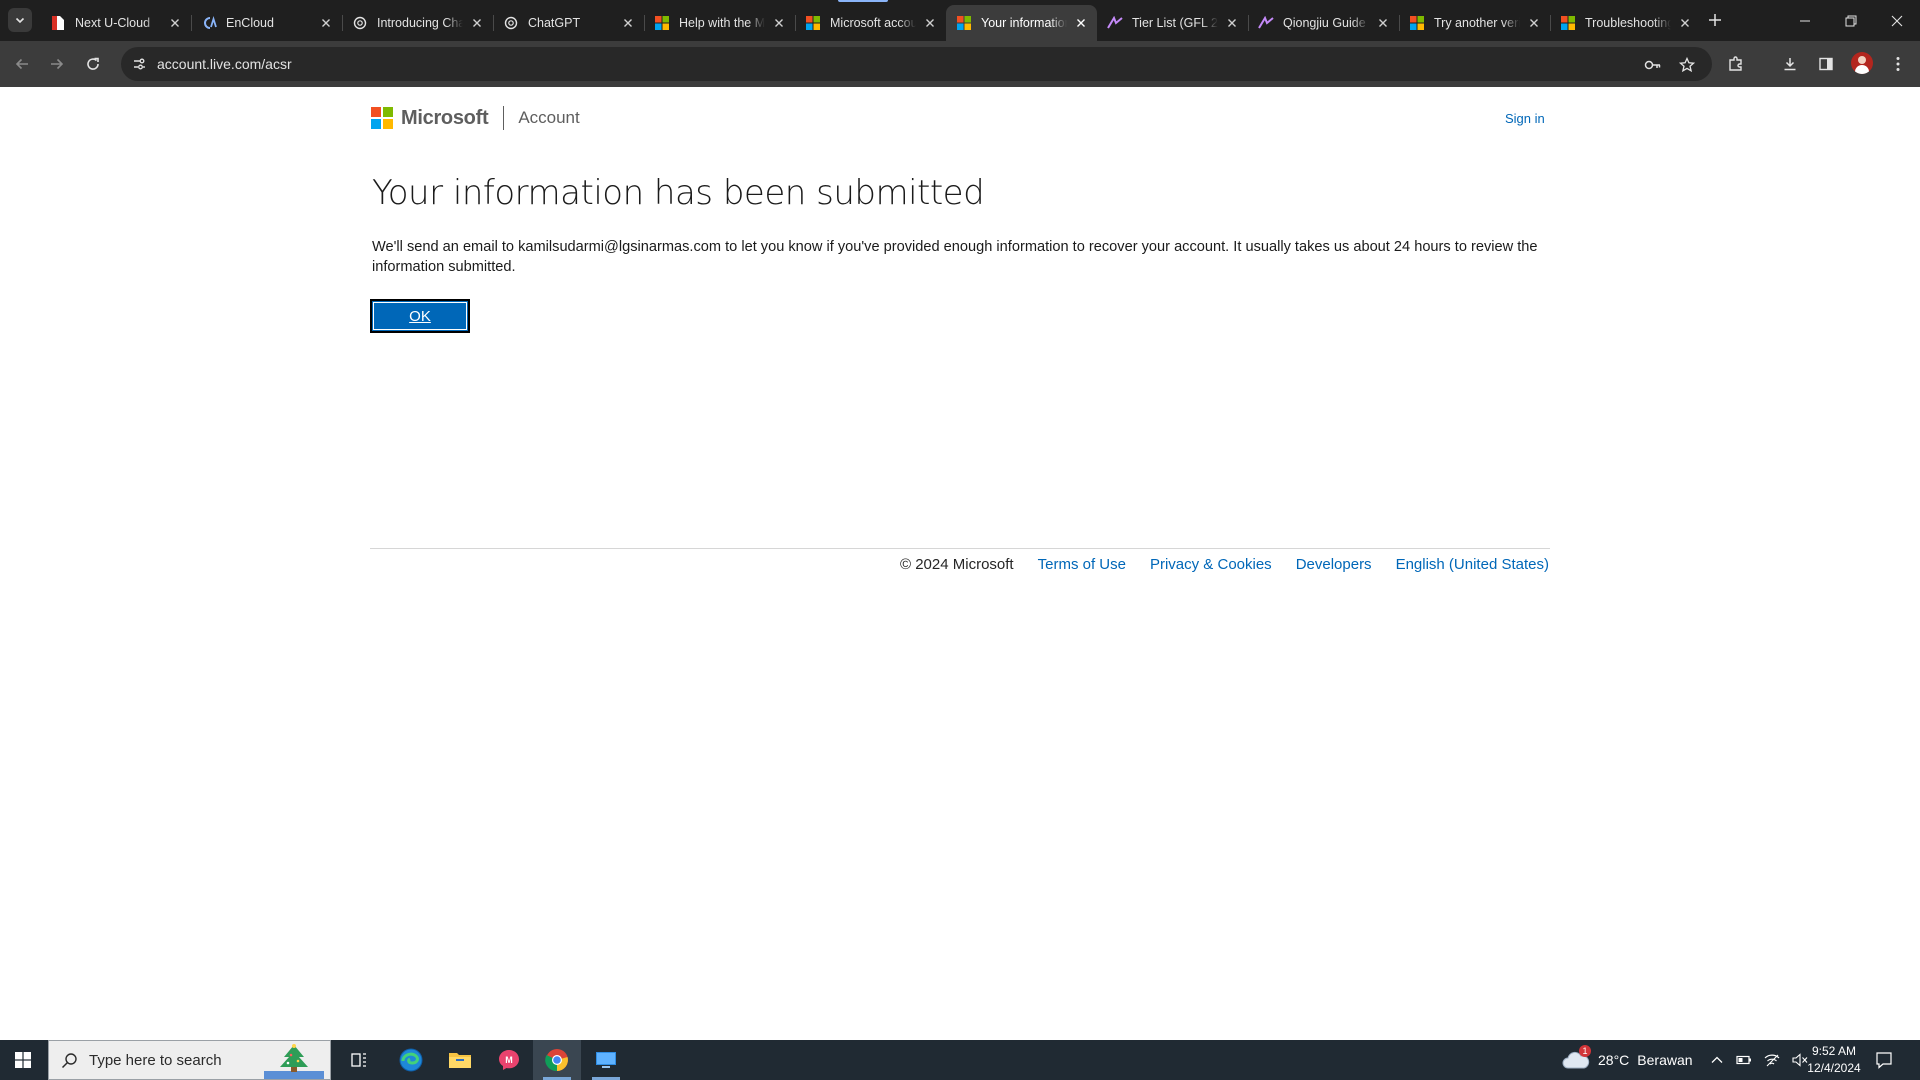  What do you see at coordinates (1898, 64) in the screenshot?
I see `kebab-menu-icon` at bounding box center [1898, 64].